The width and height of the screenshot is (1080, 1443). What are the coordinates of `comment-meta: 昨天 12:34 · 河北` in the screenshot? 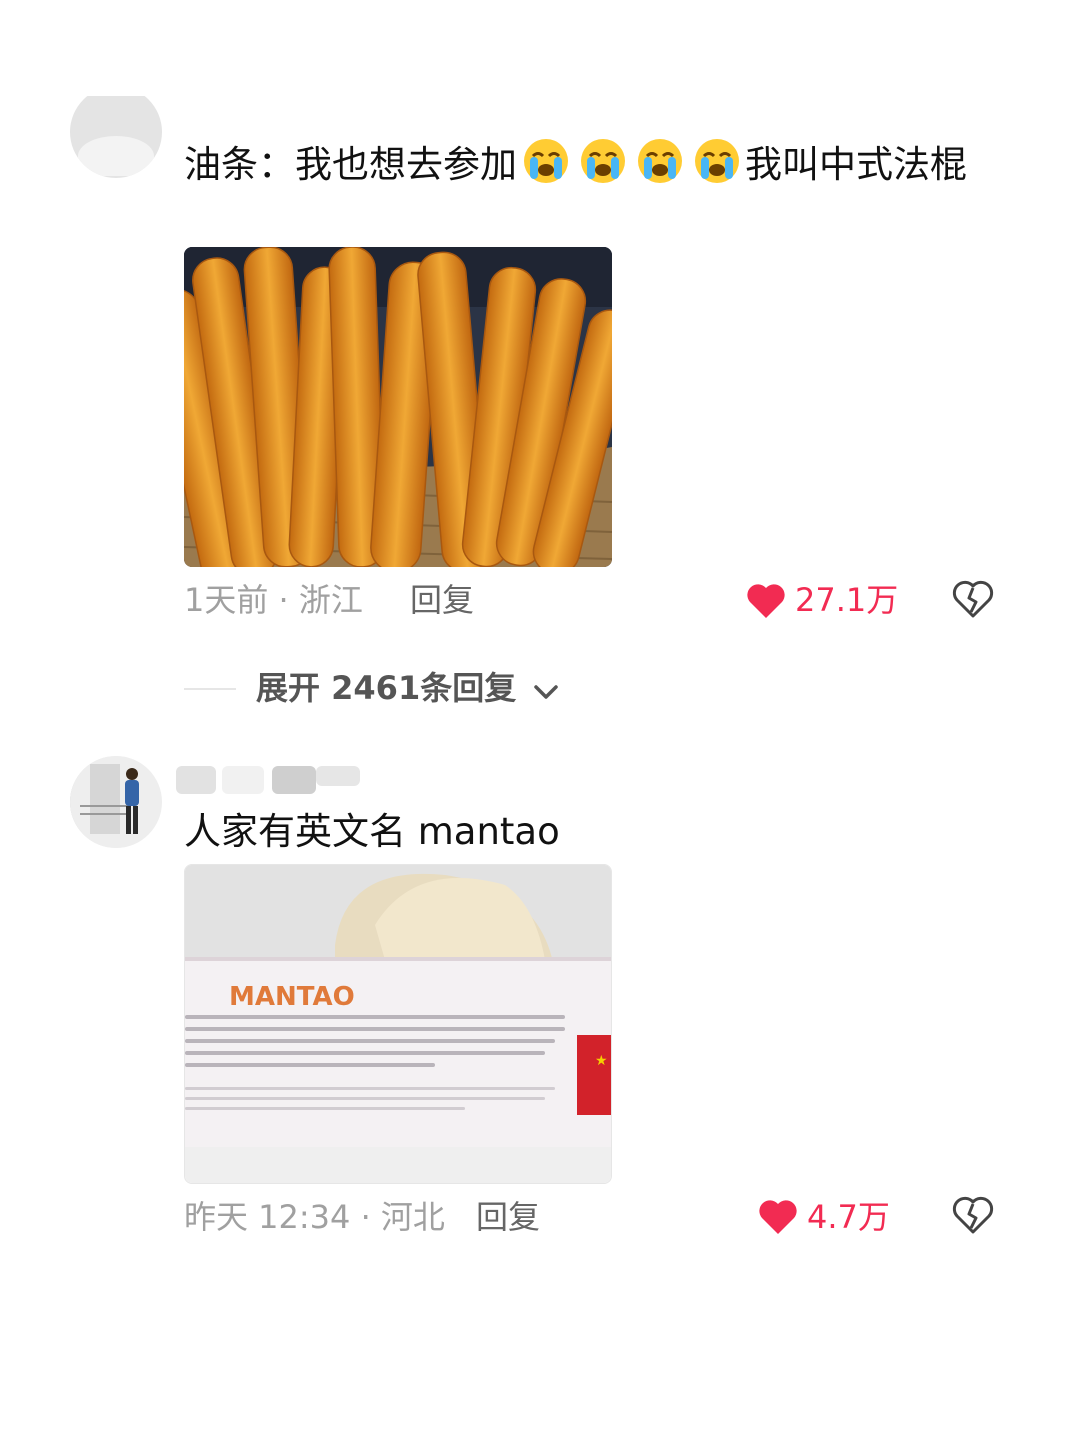 It's located at (314, 1217).